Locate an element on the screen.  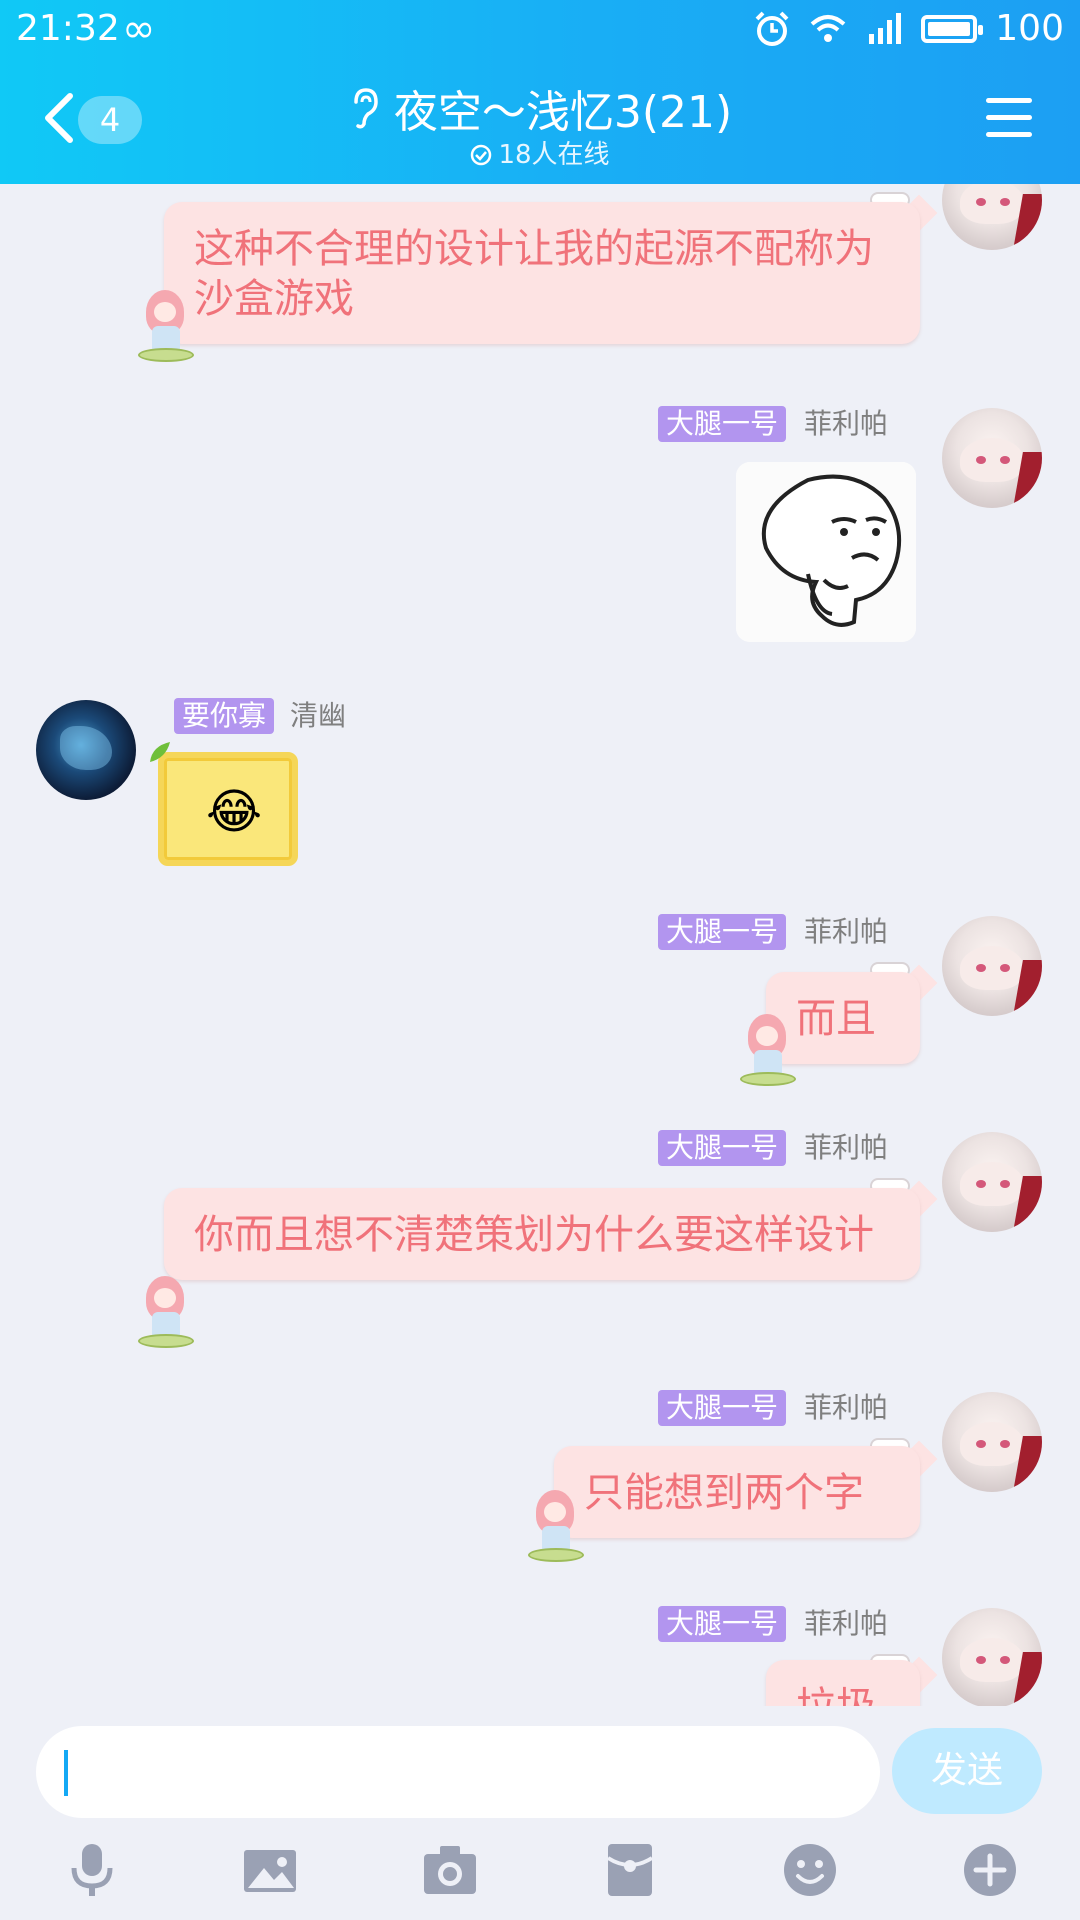
sender-name: 清幽 is located at coordinates (318, 715).